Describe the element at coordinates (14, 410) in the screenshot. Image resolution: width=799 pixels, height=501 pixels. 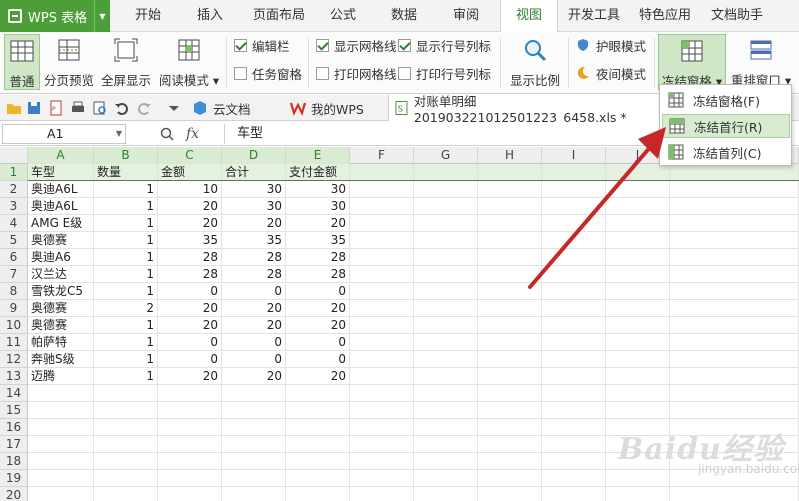
I see `row-header: 15` at that location.